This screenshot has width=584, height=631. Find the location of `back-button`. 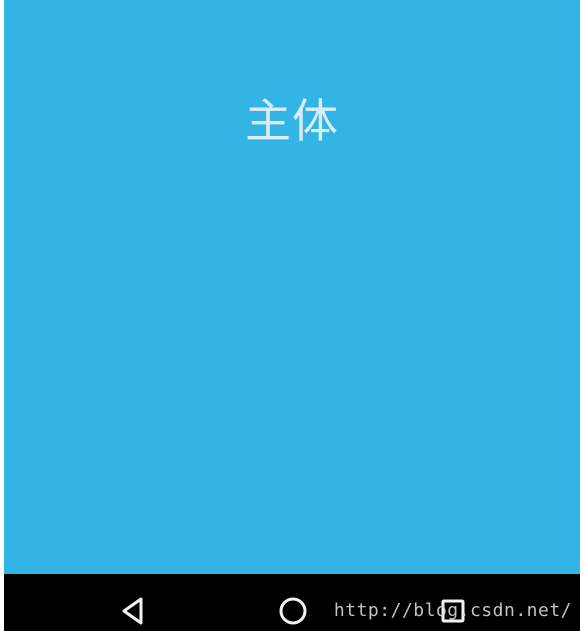

back-button is located at coordinates (133, 611).